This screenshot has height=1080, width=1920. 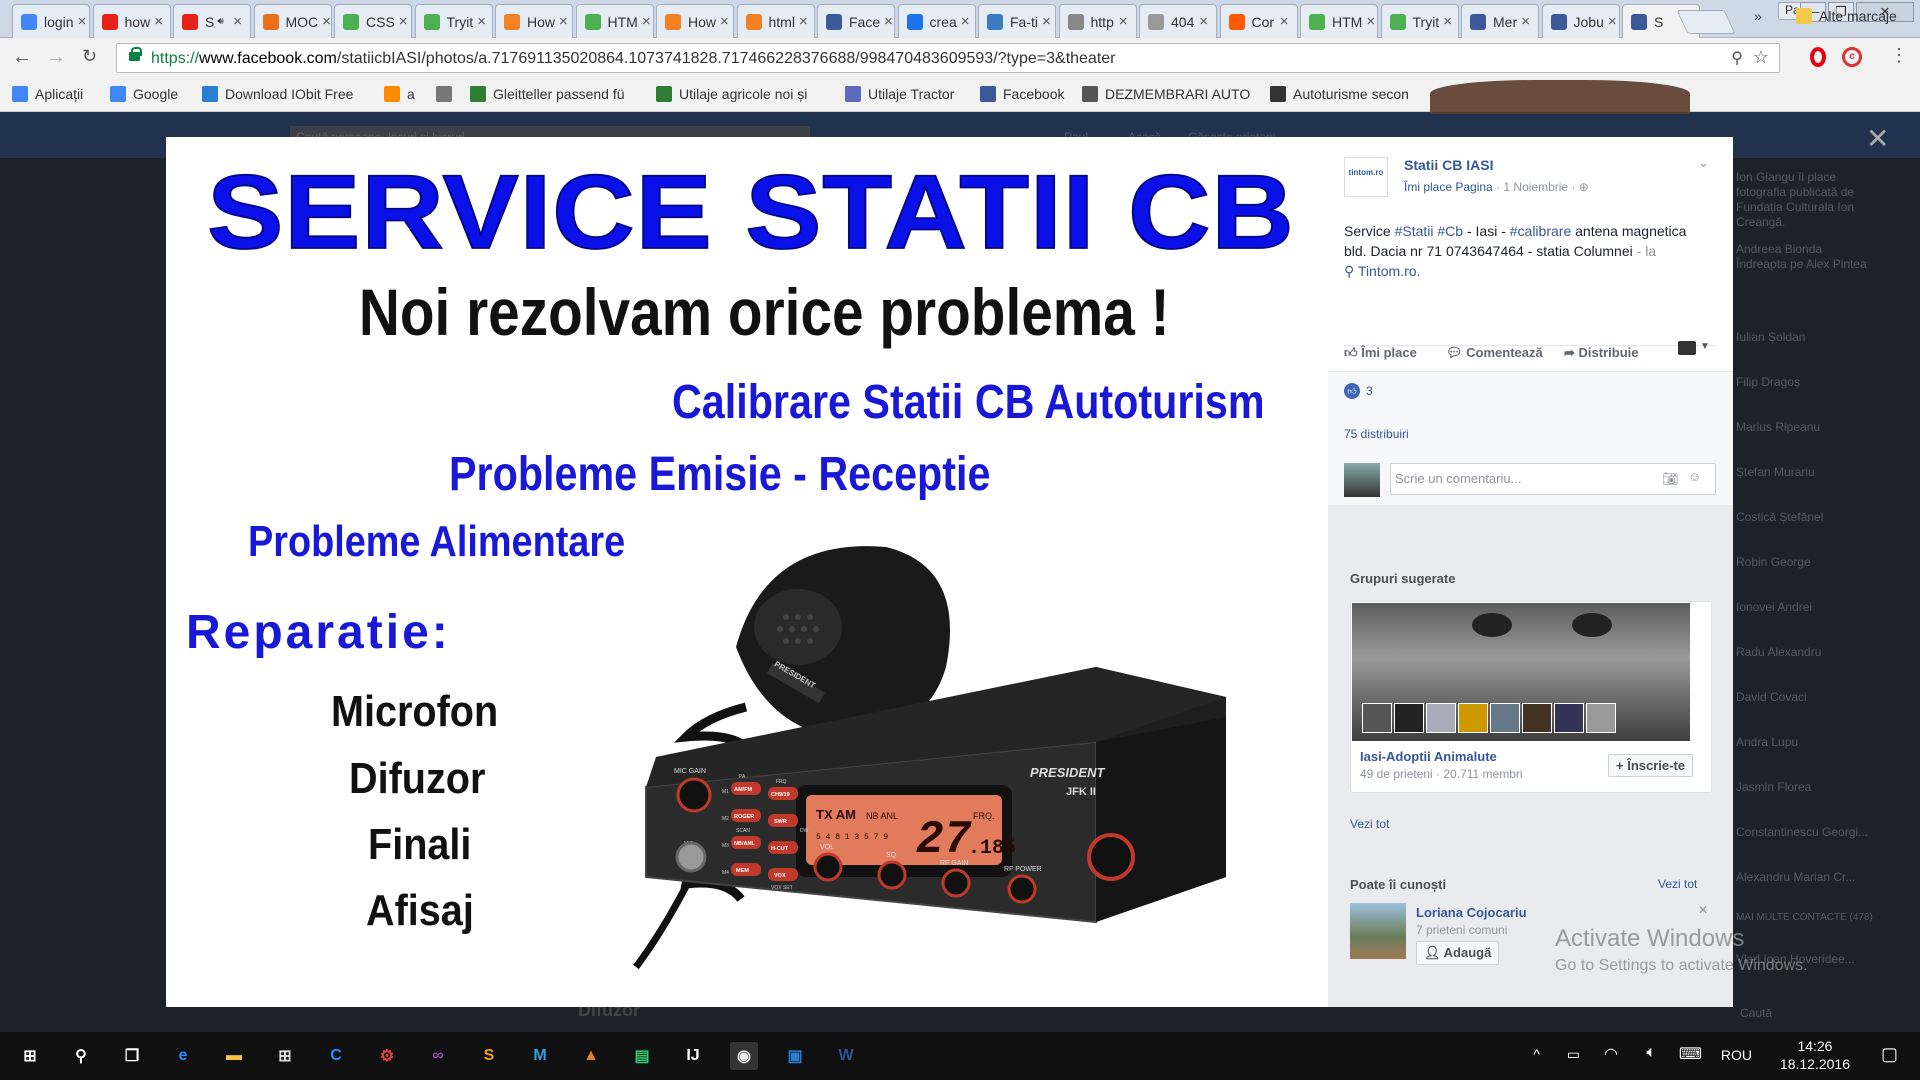 I want to click on task-view-icon: ❐, so click(x=132, y=1056).